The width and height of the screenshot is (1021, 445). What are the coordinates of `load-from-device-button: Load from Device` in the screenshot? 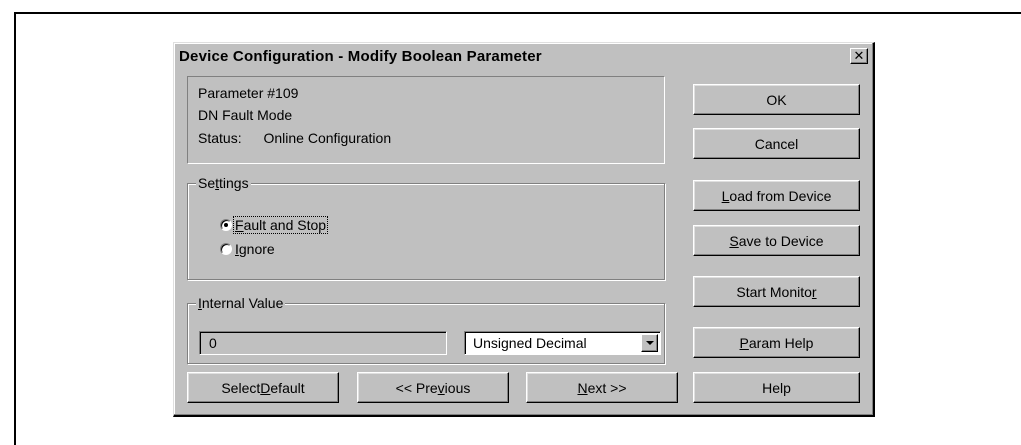 It's located at (776, 195).